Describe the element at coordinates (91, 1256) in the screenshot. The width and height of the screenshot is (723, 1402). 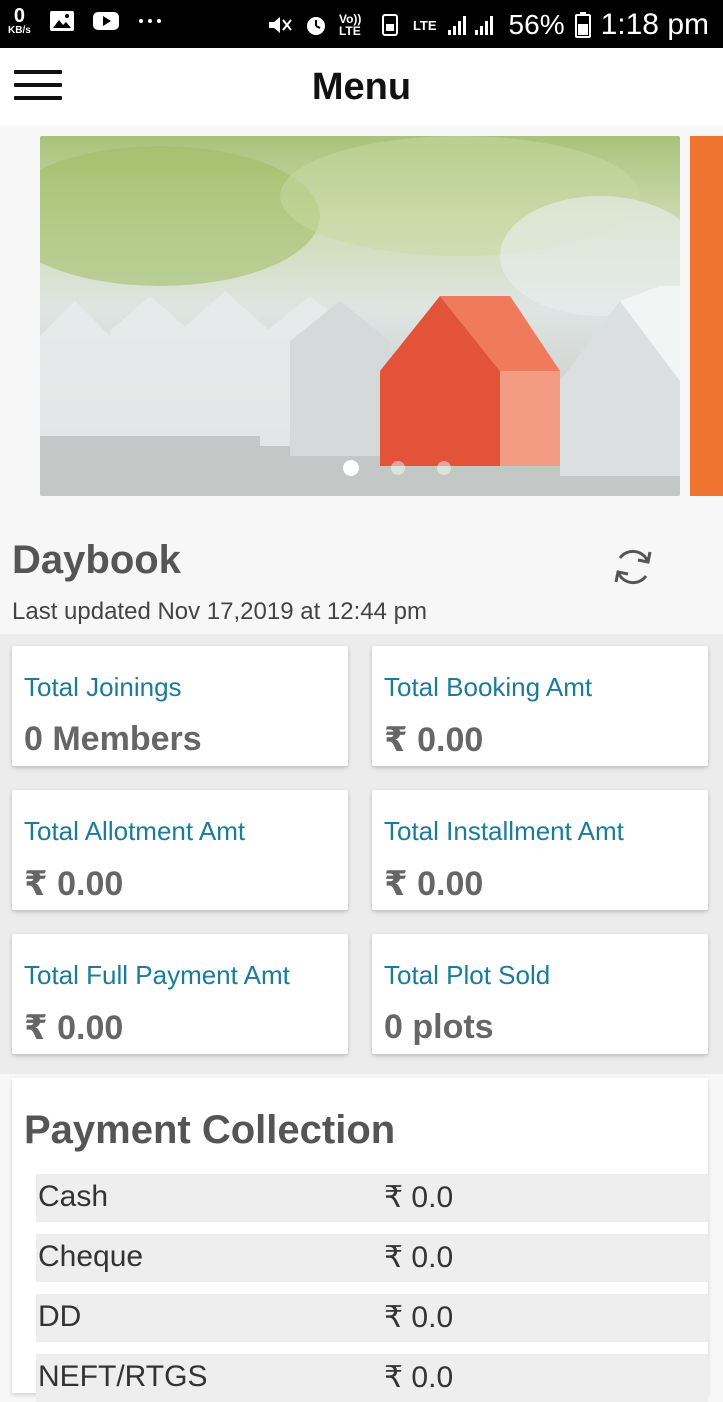
I see `payment-method: Cheque` at that location.